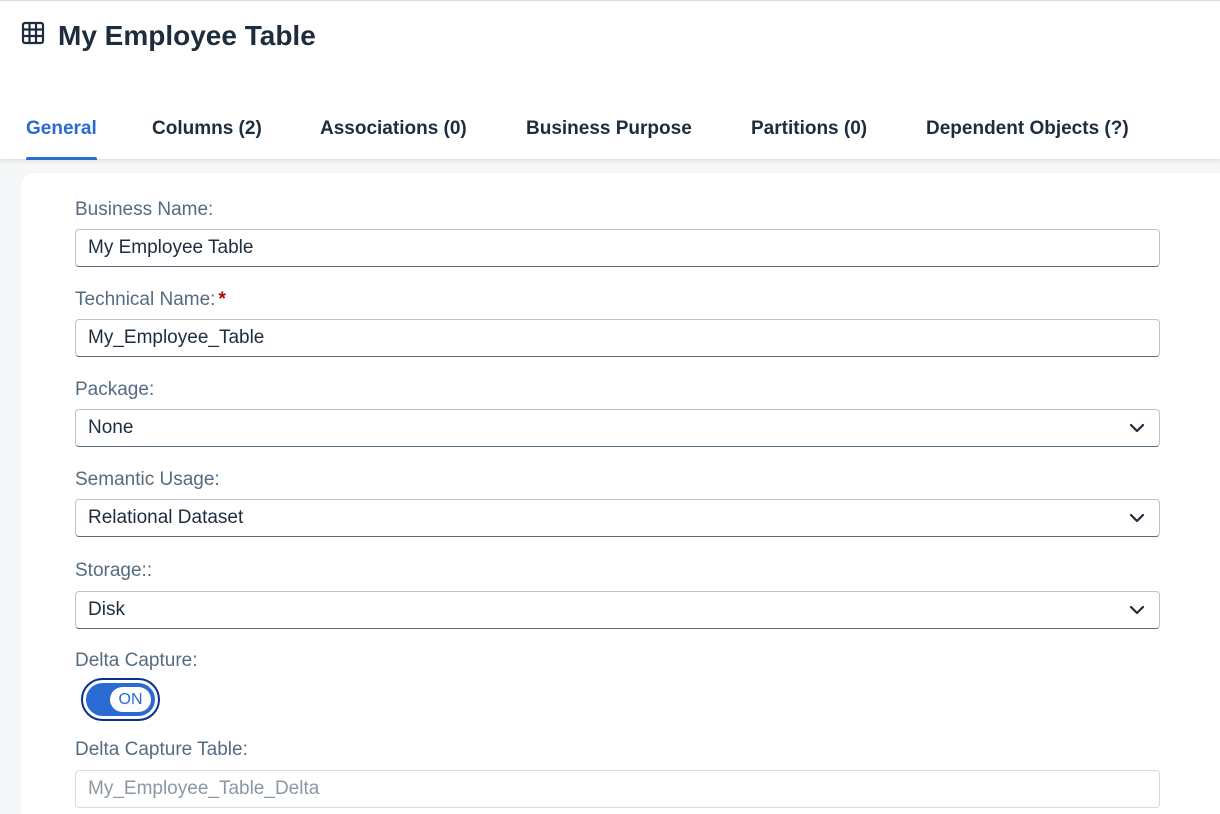 This screenshot has width=1220, height=814. Describe the element at coordinates (207, 136) in the screenshot. I see `tab-columns: Columns (2)` at that location.